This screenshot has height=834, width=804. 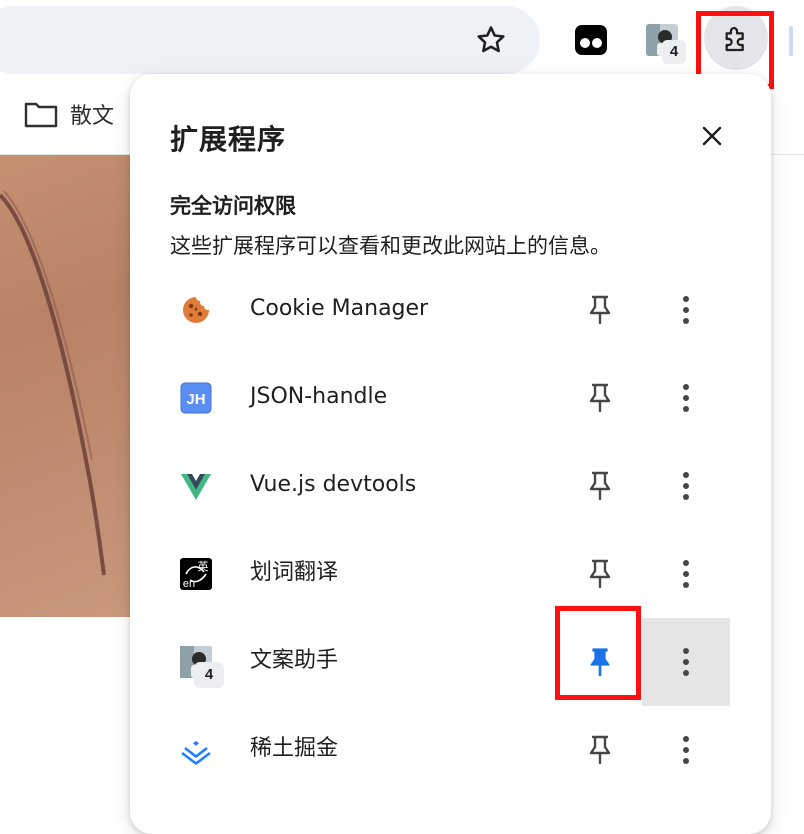 What do you see at coordinates (41, 115) in the screenshot?
I see `folder-icon` at bounding box center [41, 115].